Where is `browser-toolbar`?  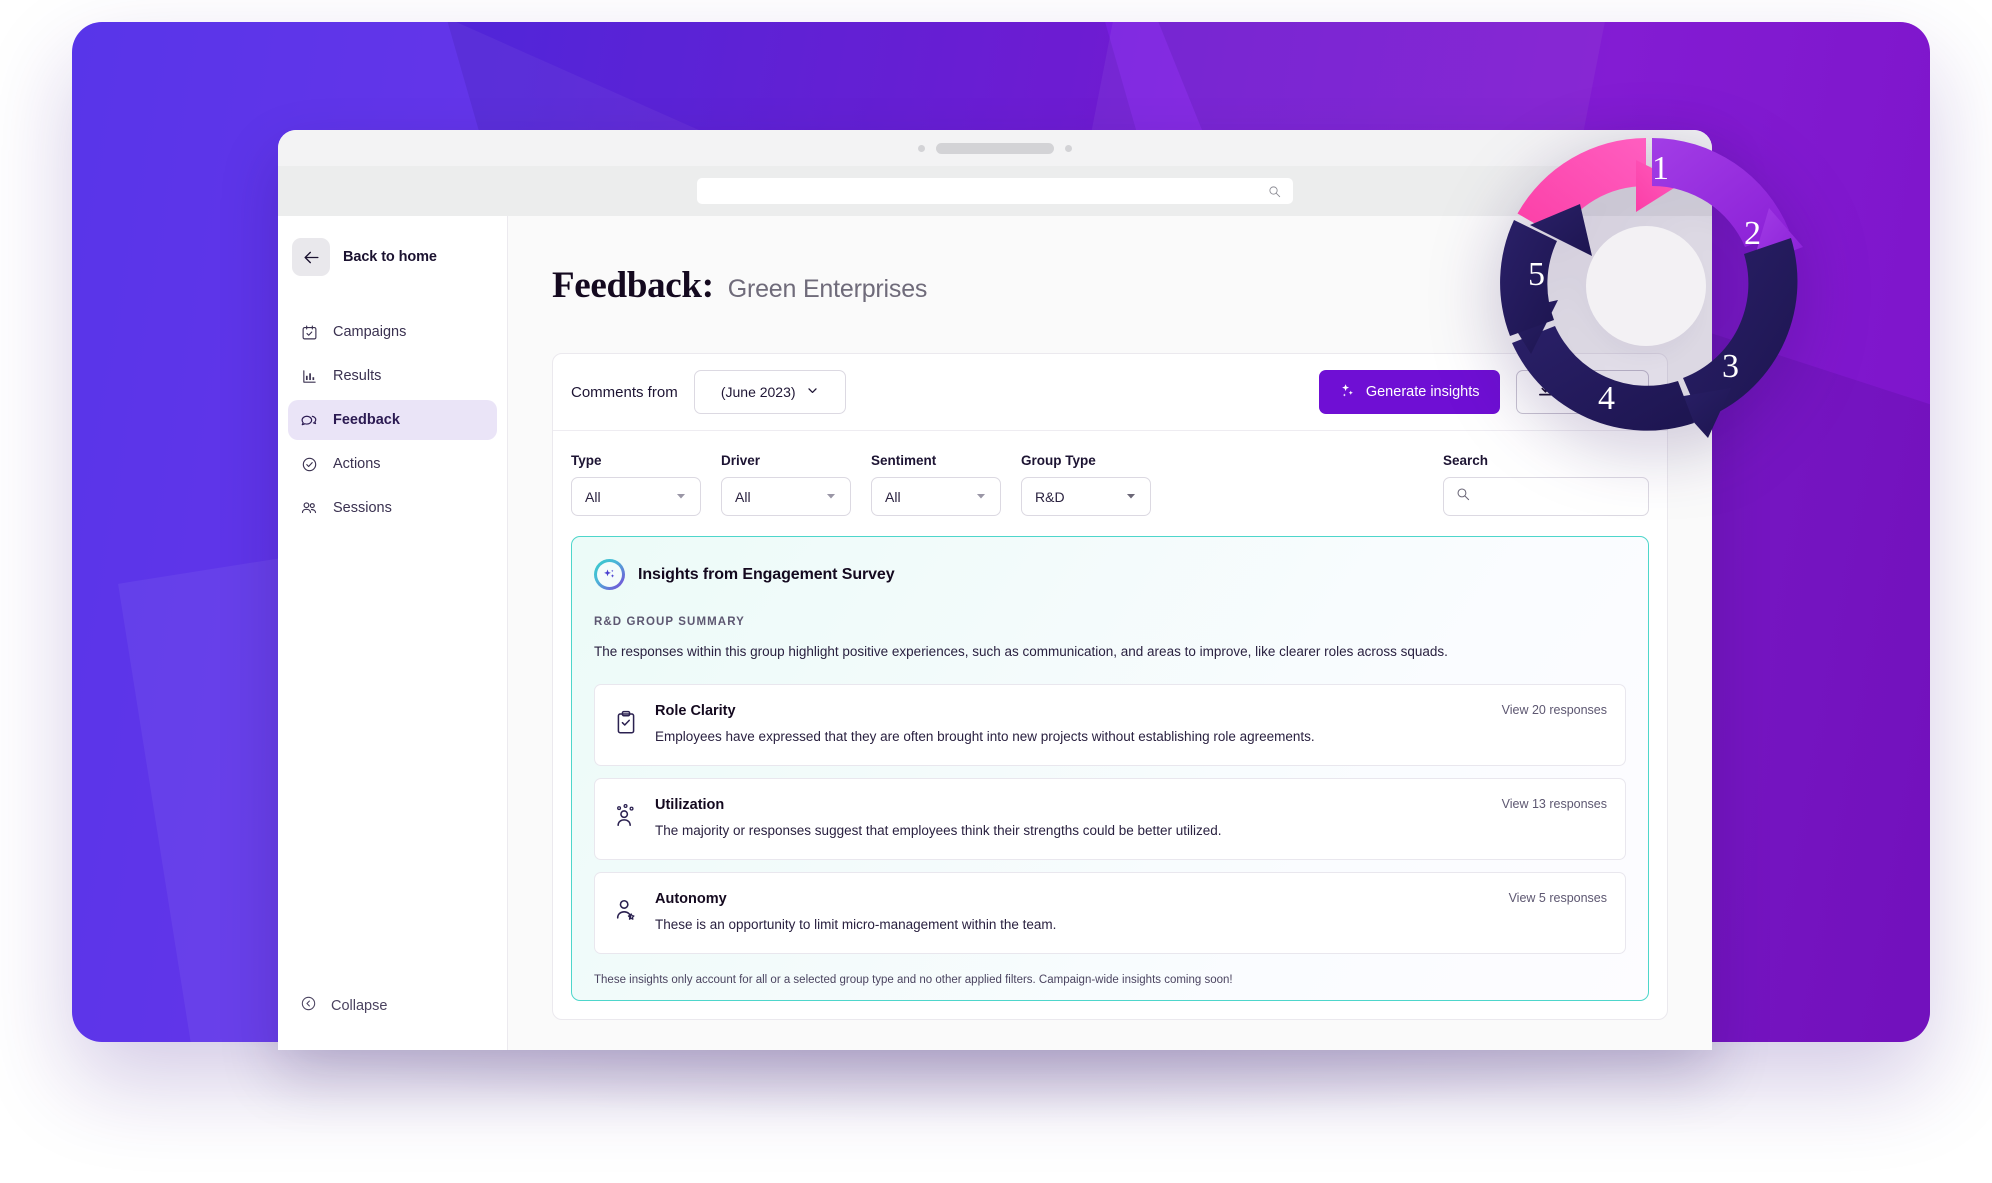 browser-toolbar is located at coordinates (995, 191).